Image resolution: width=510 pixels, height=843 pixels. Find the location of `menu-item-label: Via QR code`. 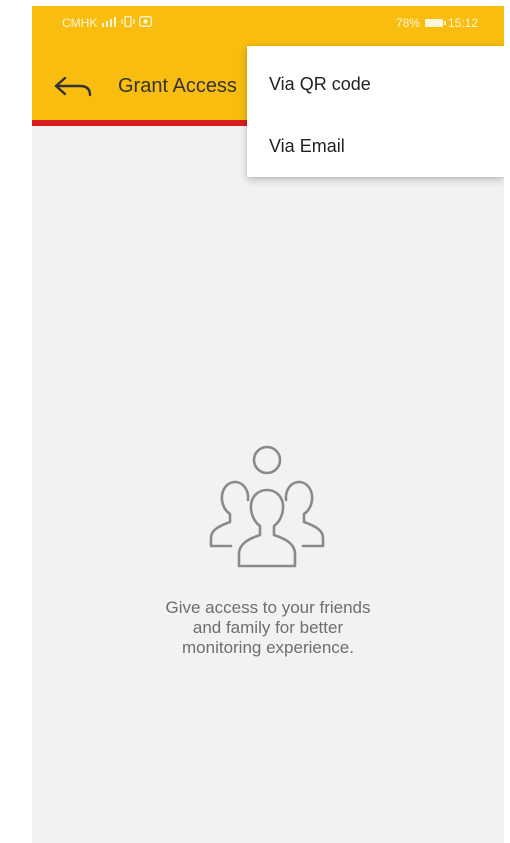

menu-item-label: Via QR code is located at coordinates (320, 84).